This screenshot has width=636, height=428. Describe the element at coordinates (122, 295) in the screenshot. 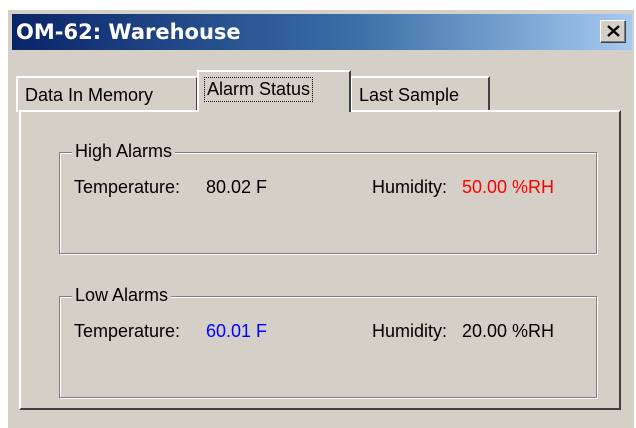

I see `low-alarms-legend: Low Alarms` at that location.